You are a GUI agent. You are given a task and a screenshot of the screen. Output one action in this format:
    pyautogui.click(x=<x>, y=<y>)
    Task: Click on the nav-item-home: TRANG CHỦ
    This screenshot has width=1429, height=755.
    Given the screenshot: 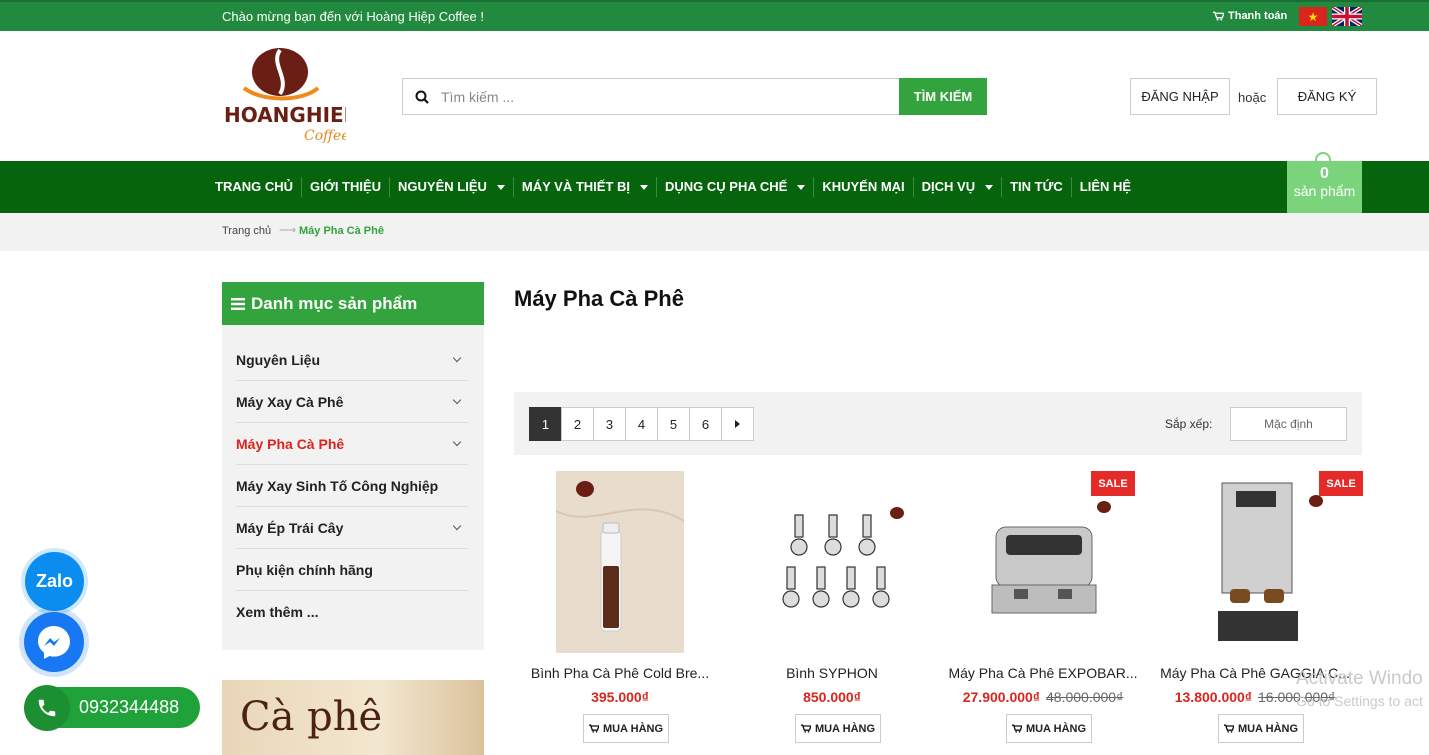 What is the action you would take?
    pyautogui.click(x=254, y=187)
    